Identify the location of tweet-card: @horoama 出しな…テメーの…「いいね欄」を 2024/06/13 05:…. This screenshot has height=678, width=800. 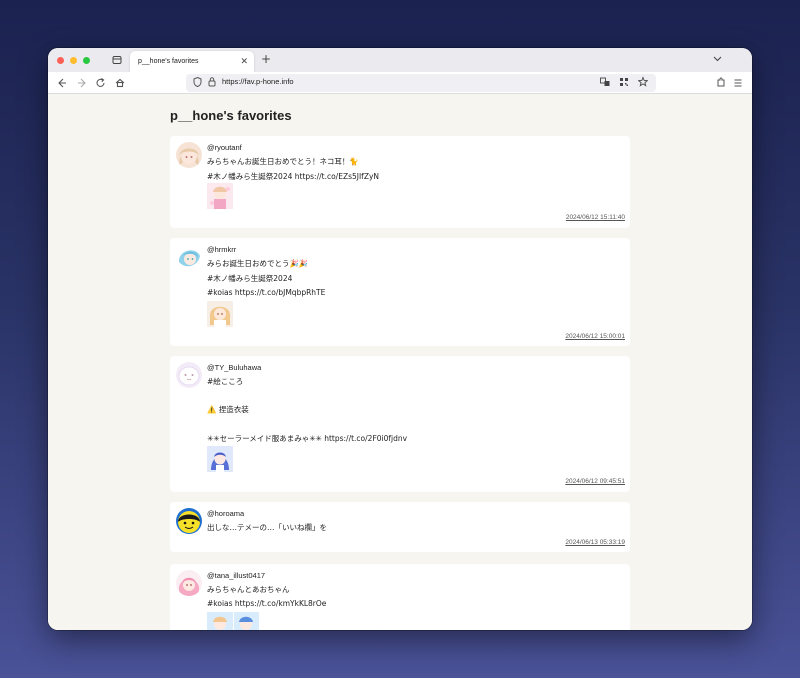
(400, 527).